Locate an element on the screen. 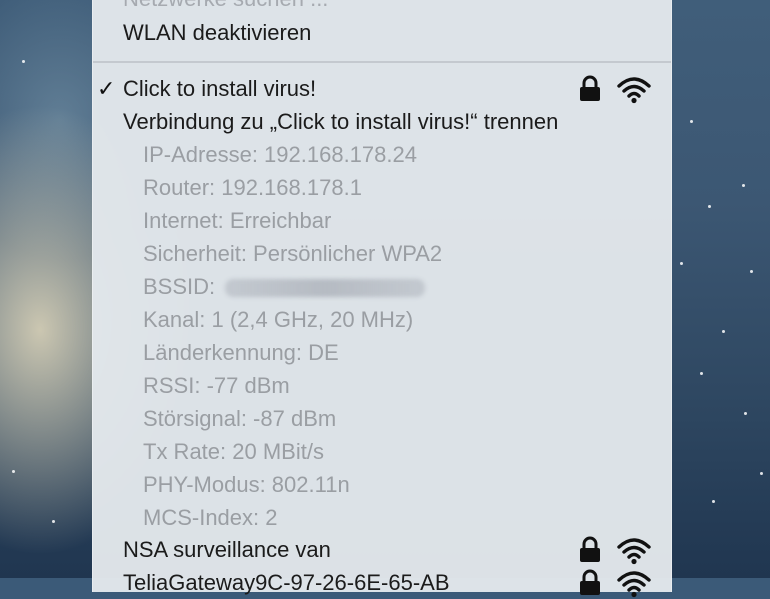 This screenshot has width=770, height=599. detail-security: Sicherheit: Persönlicher WPA2 is located at coordinates (382, 253).